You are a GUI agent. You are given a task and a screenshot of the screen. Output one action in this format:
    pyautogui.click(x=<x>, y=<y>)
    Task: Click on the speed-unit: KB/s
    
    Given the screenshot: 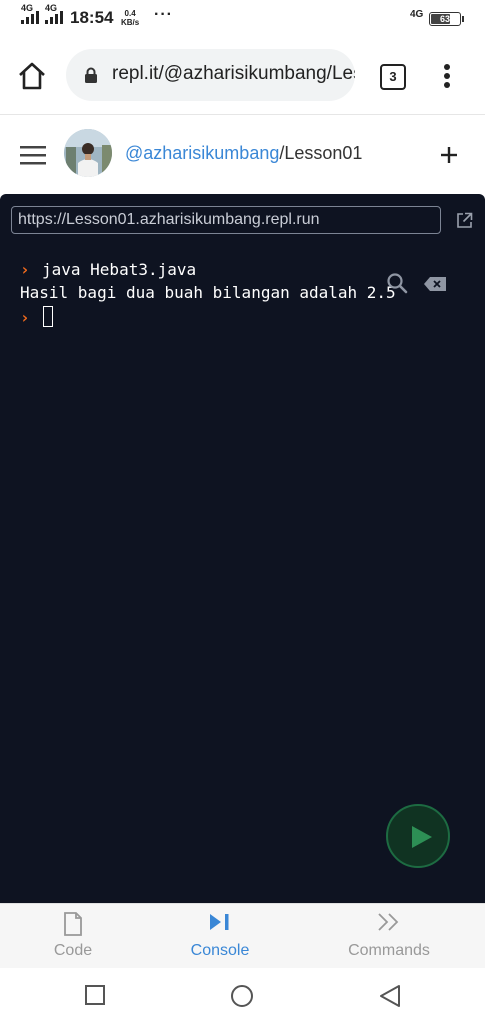 What is the action you would take?
    pyautogui.click(x=130, y=22)
    